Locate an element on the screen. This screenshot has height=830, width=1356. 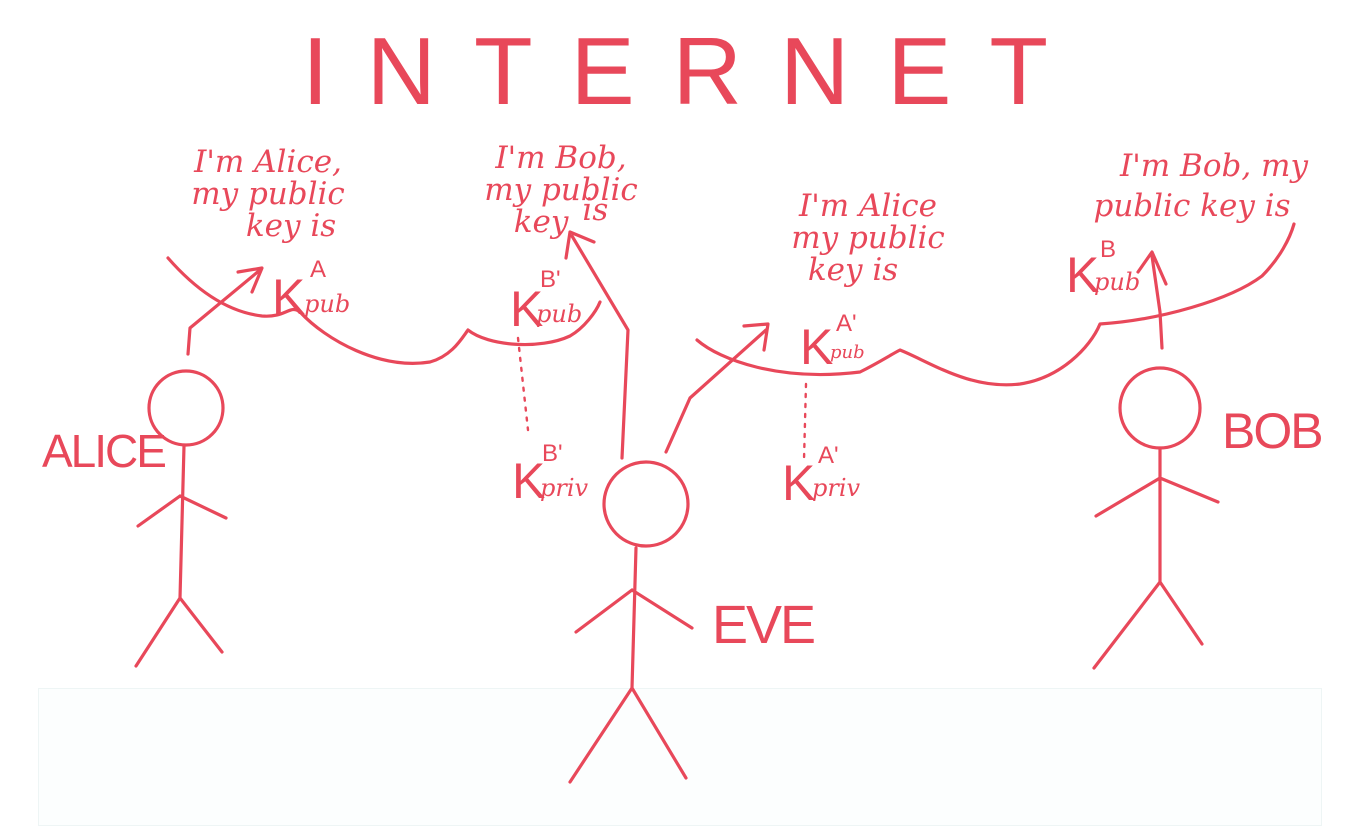
label-alice: ALICE is located at coordinates (104, 451).